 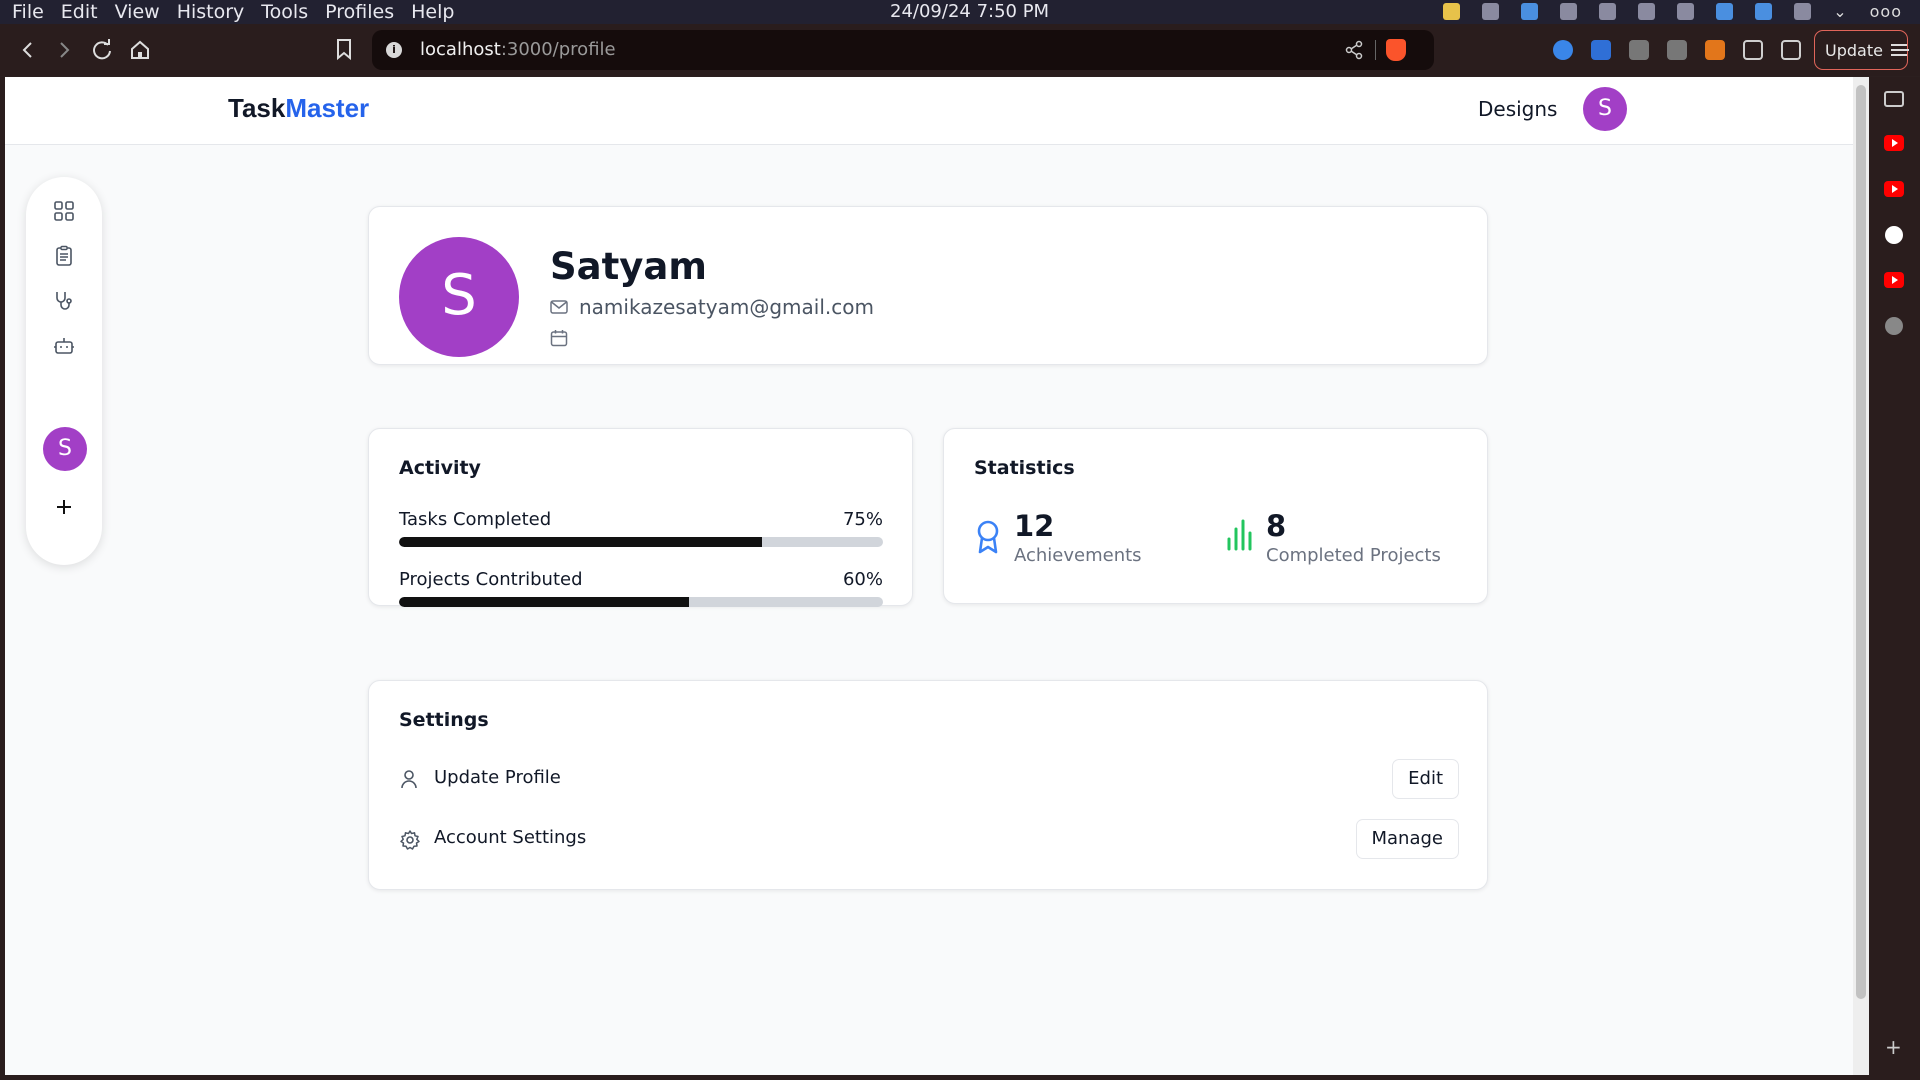 What do you see at coordinates (1861, 542) in the screenshot?
I see `scrollbar-thumb` at bounding box center [1861, 542].